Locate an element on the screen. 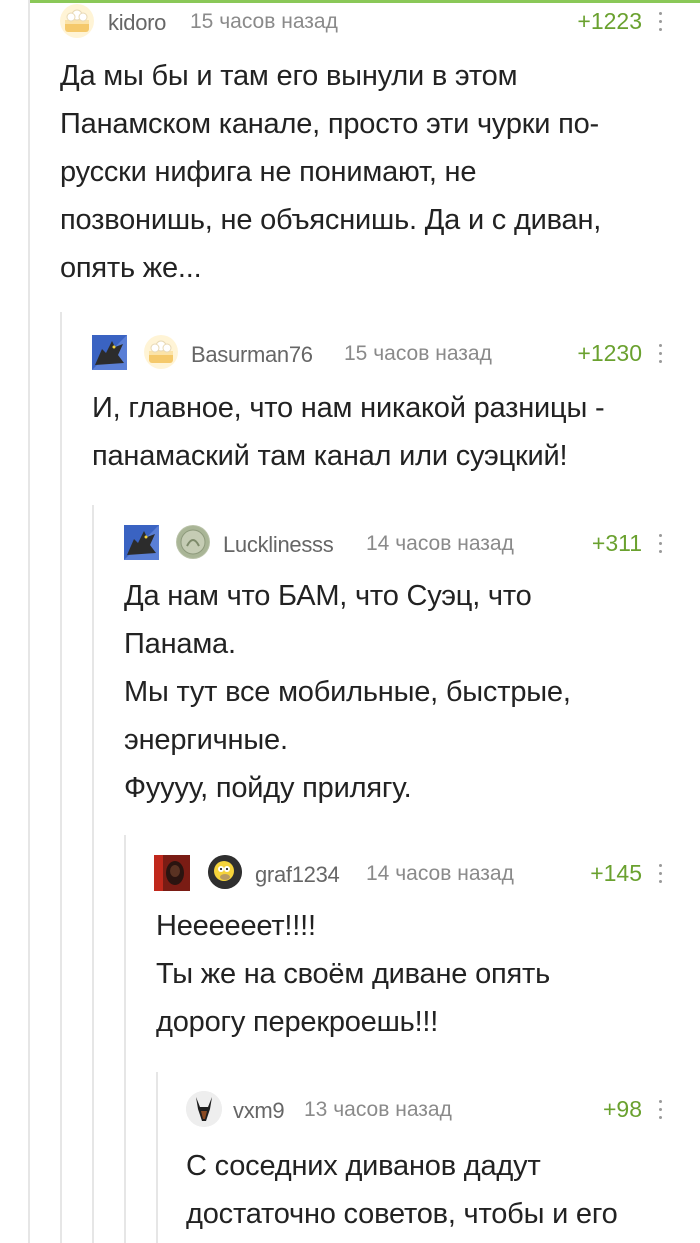 Image resolution: width=700 pixels, height=1243 pixels. comment-username: Lucklinesss is located at coordinates (278, 545).